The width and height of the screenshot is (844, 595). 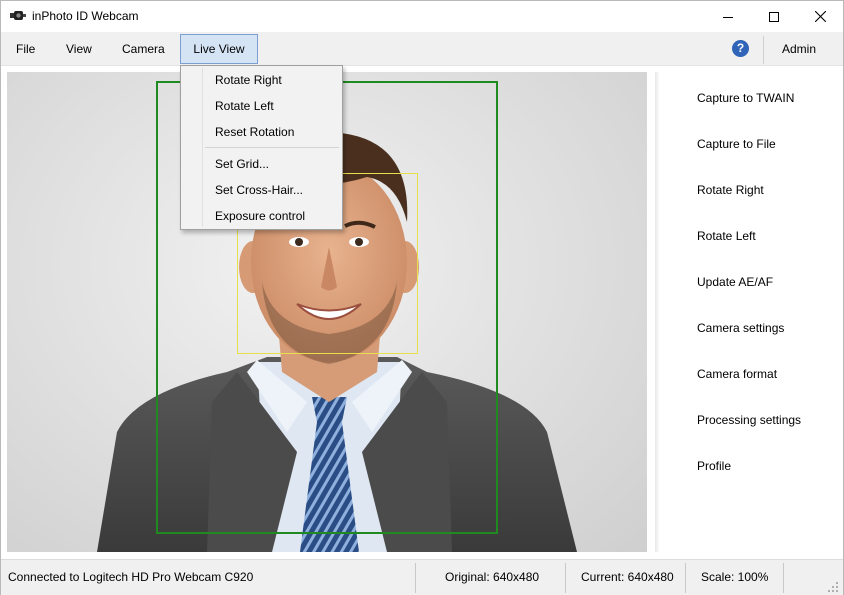 I want to click on menu-item-rotate-right: Rotate Right, so click(x=248, y=80).